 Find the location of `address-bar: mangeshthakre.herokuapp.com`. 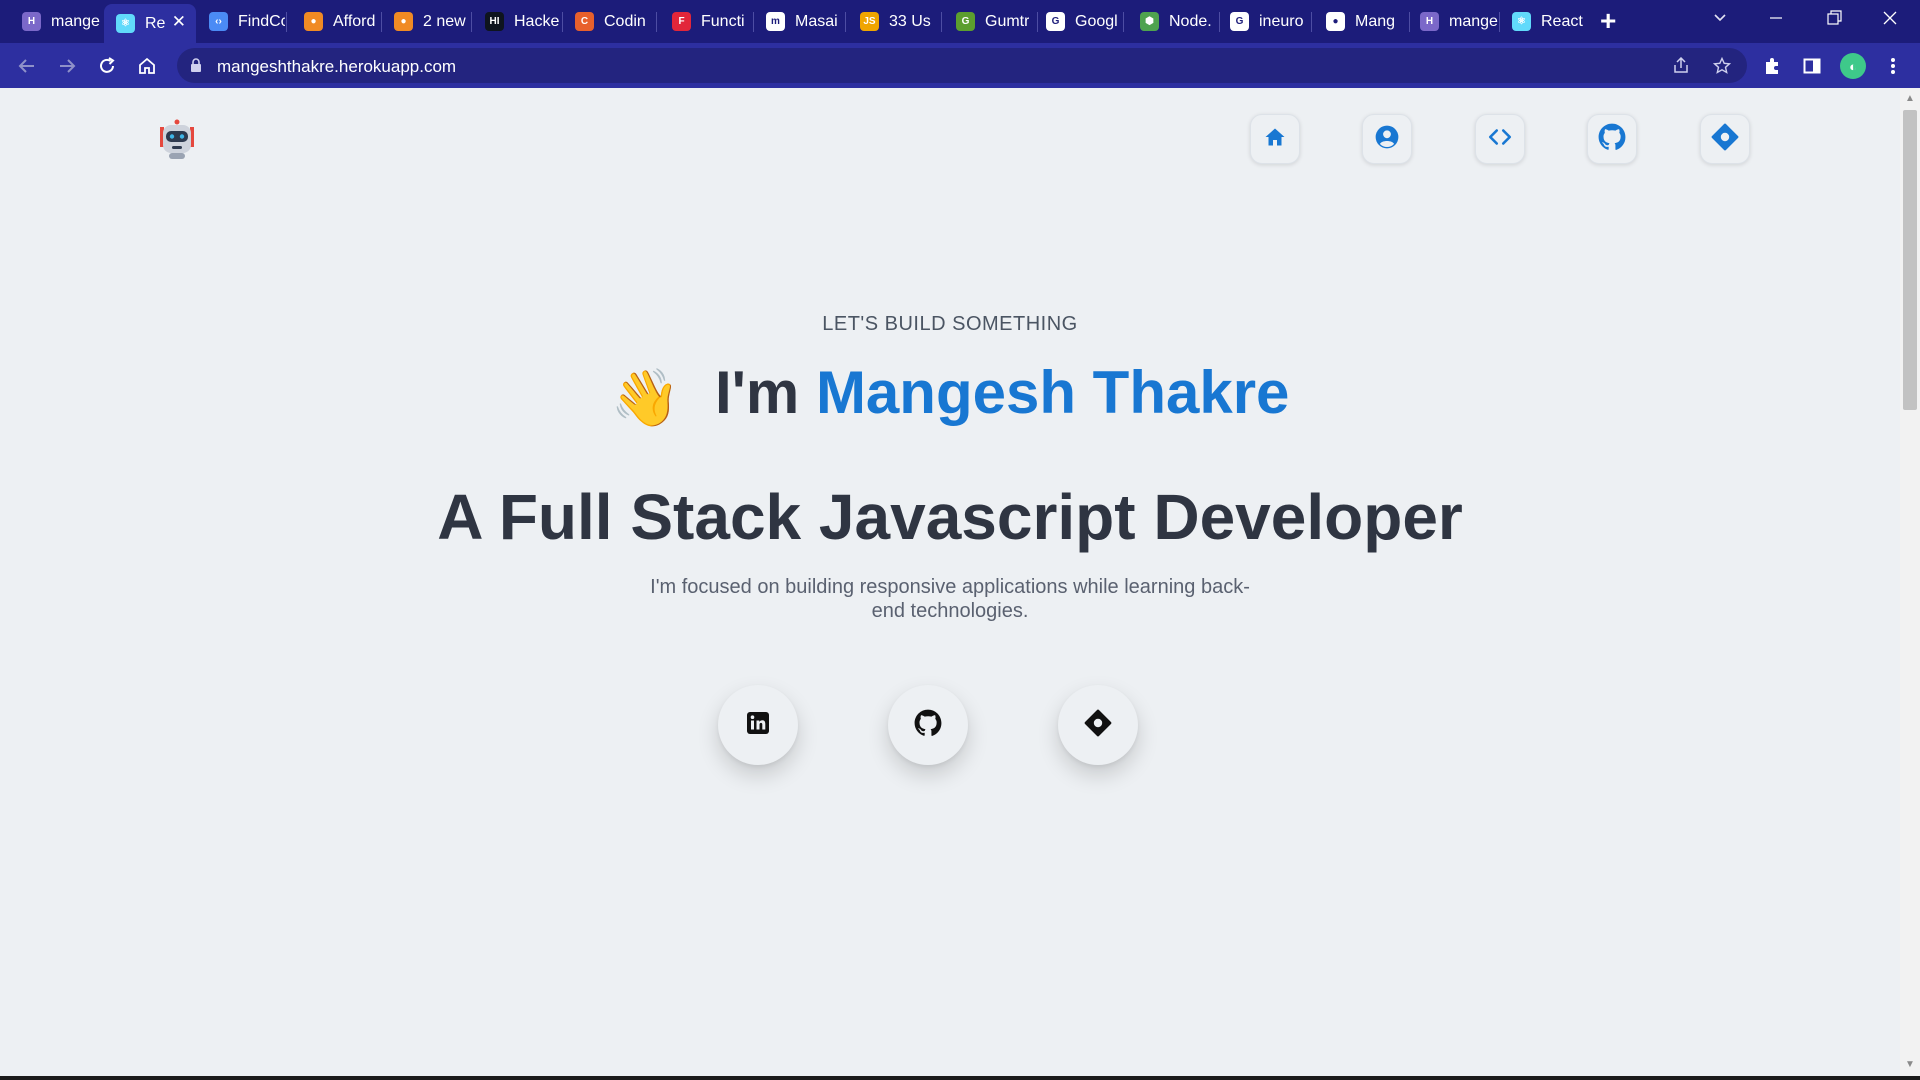

address-bar: mangeshthakre.herokuapp.com is located at coordinates (962, 65).